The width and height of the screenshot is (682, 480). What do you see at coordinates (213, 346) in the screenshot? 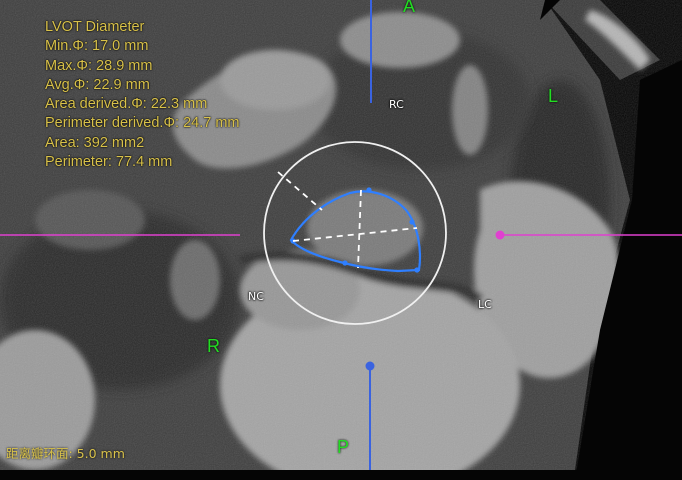
I see `orientation-right: R` at bounding box center [213, 346].